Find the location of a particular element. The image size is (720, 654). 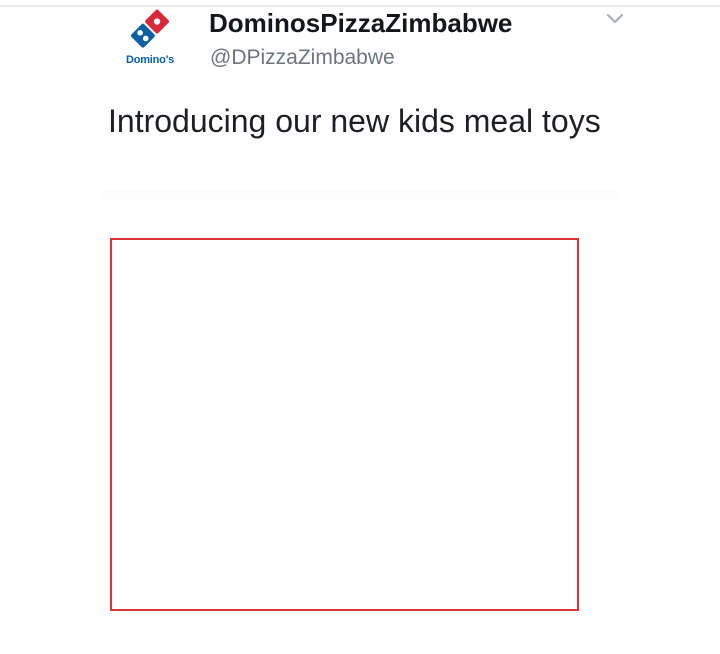

display-name: DominosPizzaZimbabwe is located at coordinates (360, 23).